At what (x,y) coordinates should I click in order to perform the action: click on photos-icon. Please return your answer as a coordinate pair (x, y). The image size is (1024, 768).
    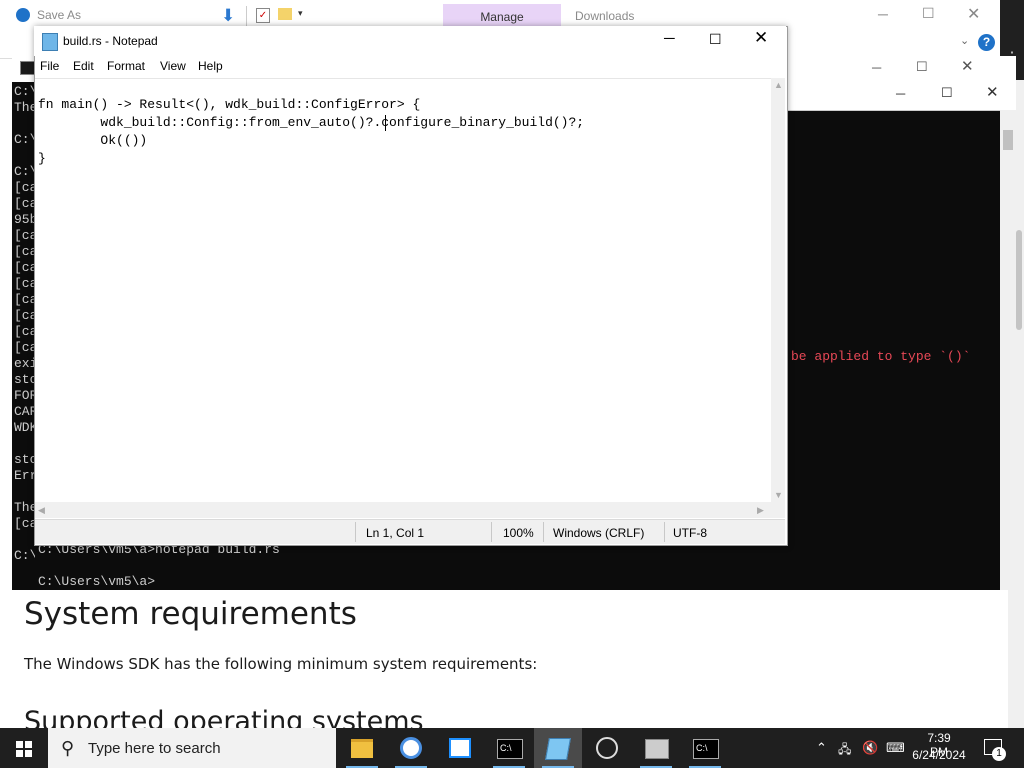
    Looking at the image, I should click on (657, 749).